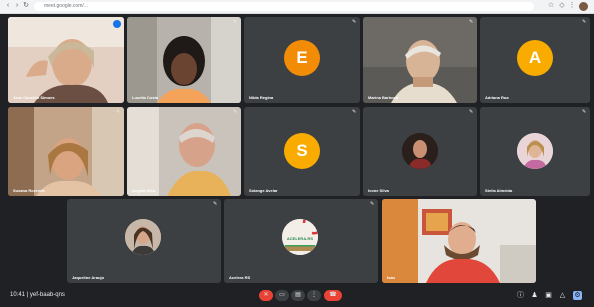  What do you see at coordinates (266, 295) in the screenshot?
I see `mic-off-button: ✕` at bounding box center [266, 295].